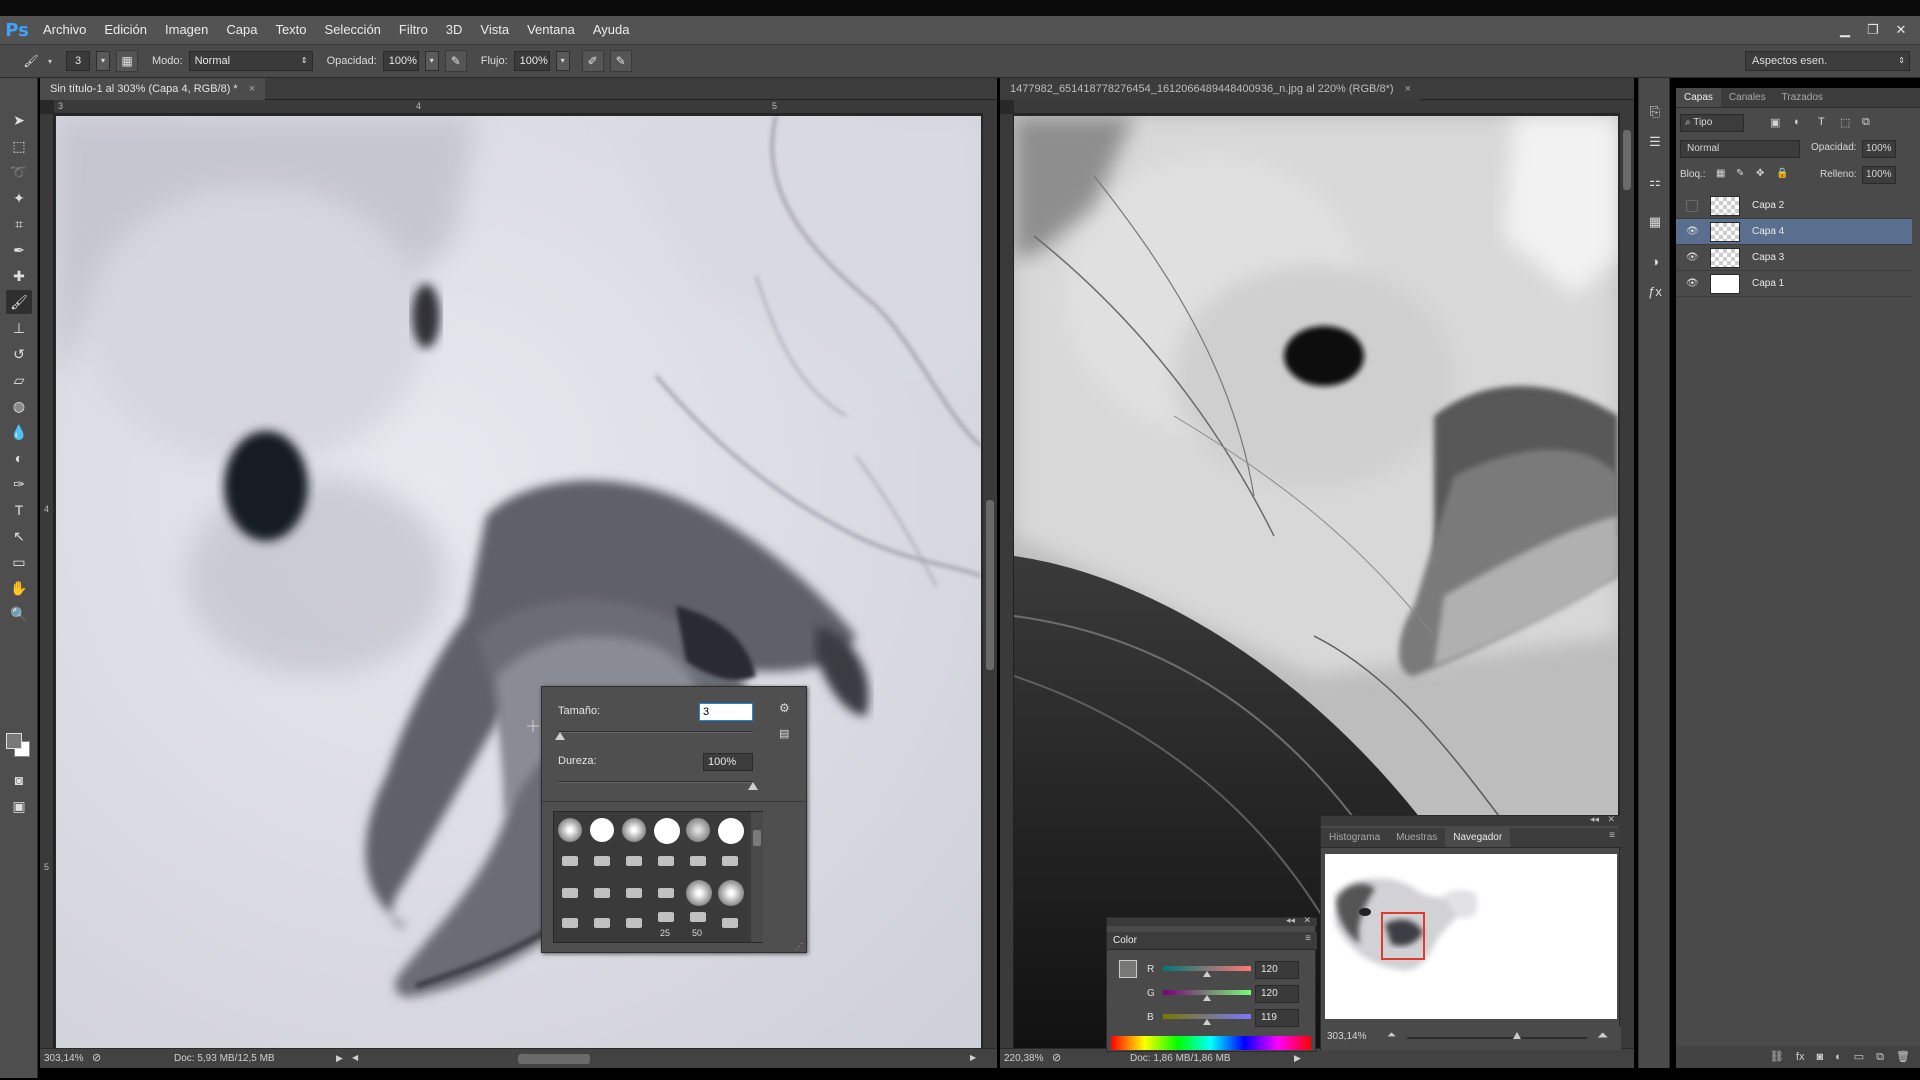 Image resolution: width=1920 pixels, height=1080 pixels. Describe the element at coordinates (726, 712) in the screenshot. I see `size-input: 3` at that location.